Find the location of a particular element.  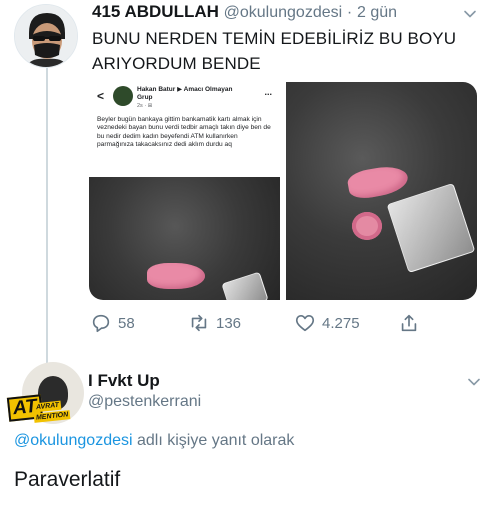

embedded-post-author: Hakan Batur ▶ Amacı Olmayan Grup is located at coordinates (185, 93).